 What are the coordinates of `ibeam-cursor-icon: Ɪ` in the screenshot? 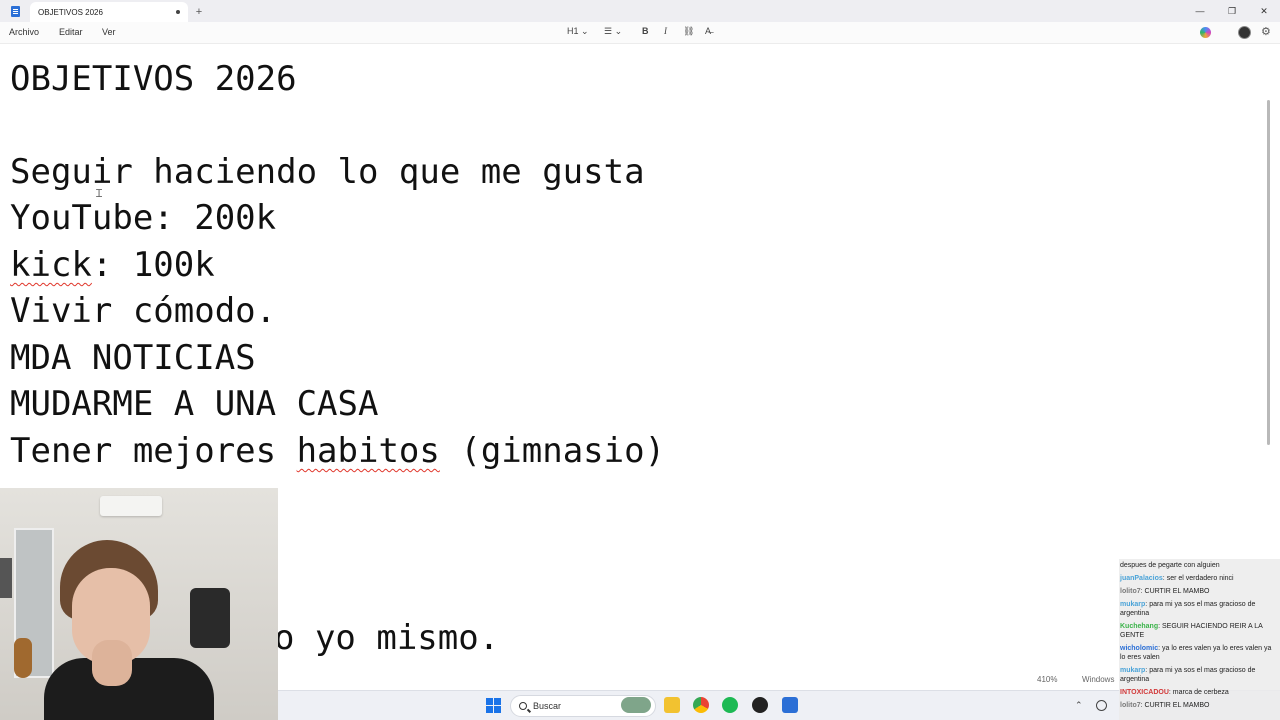 It's located at (99, 193).